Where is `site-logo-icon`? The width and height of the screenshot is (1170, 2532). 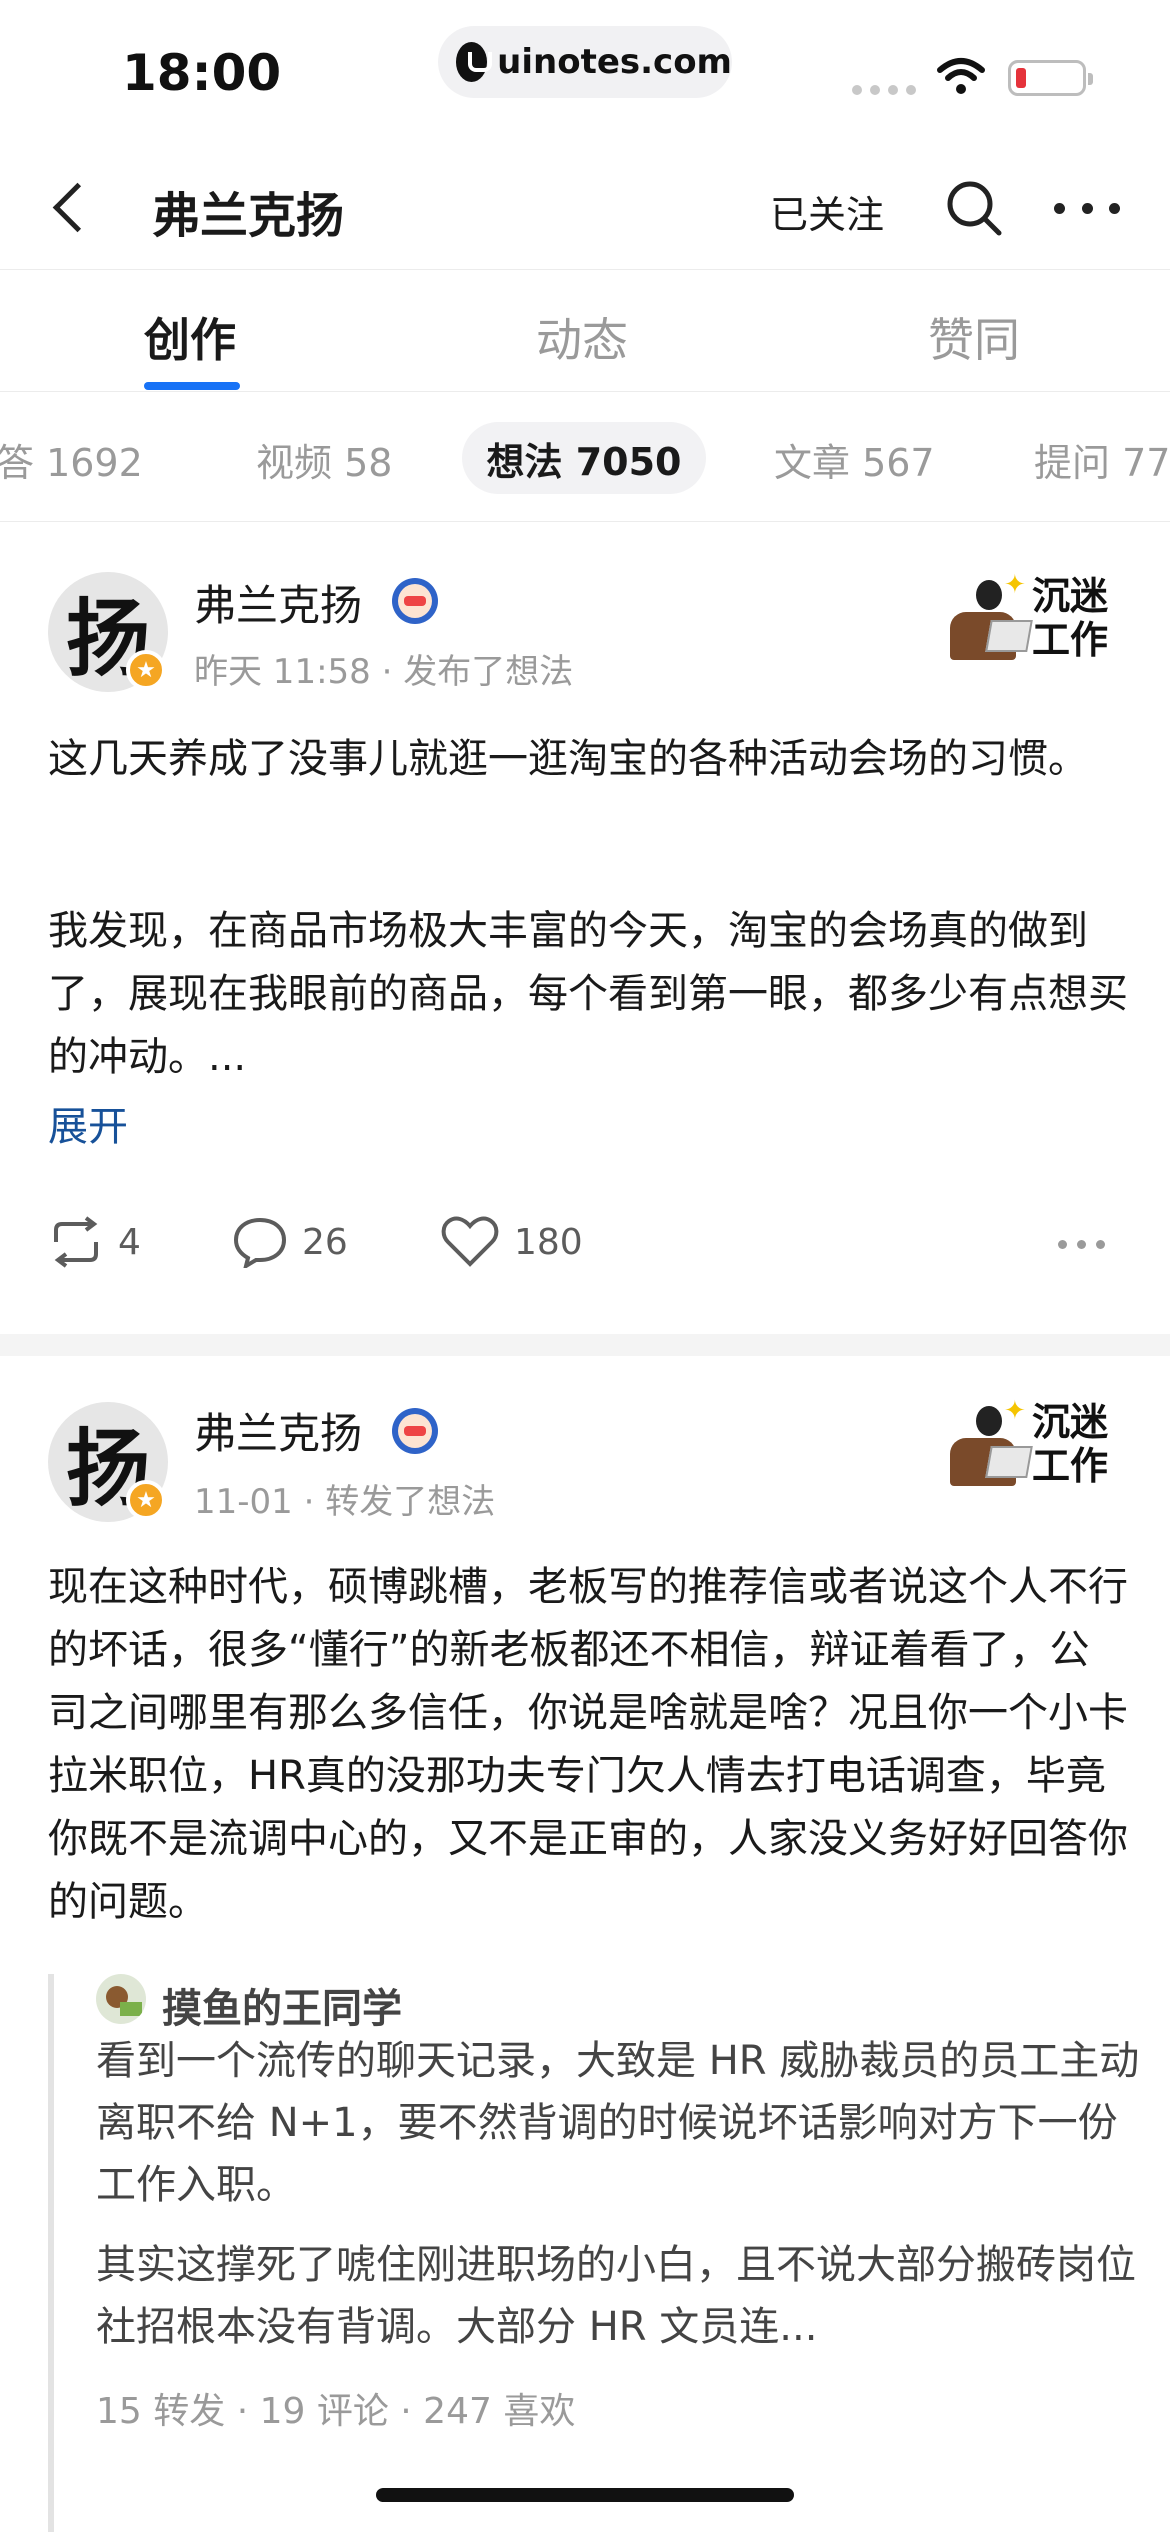
site-logo-icon is located at coordinates (474, 62).